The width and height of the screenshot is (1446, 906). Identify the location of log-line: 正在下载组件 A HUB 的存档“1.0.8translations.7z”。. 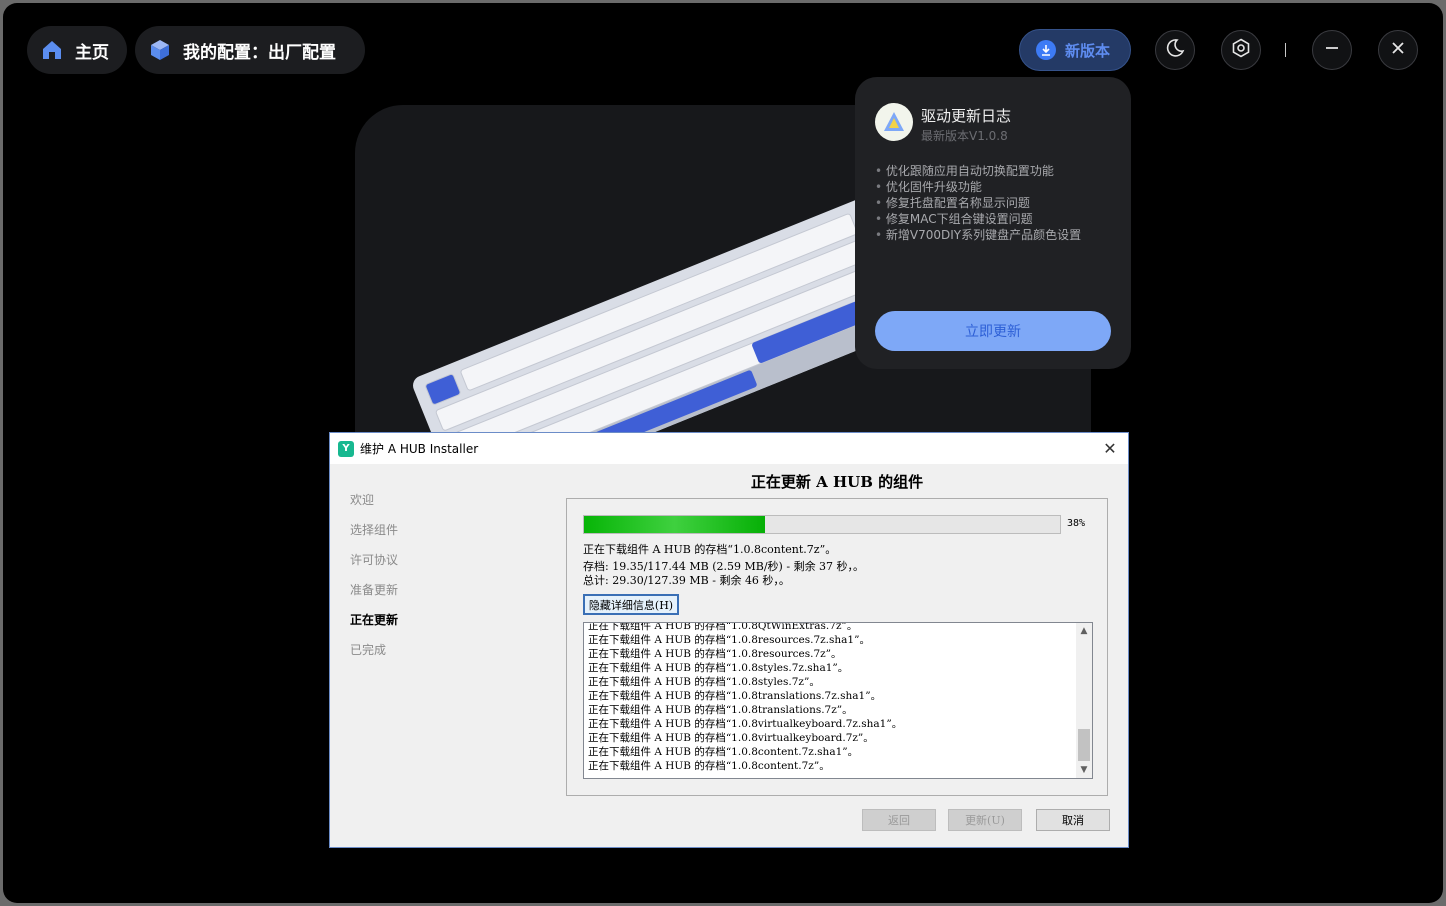
(720, 710).